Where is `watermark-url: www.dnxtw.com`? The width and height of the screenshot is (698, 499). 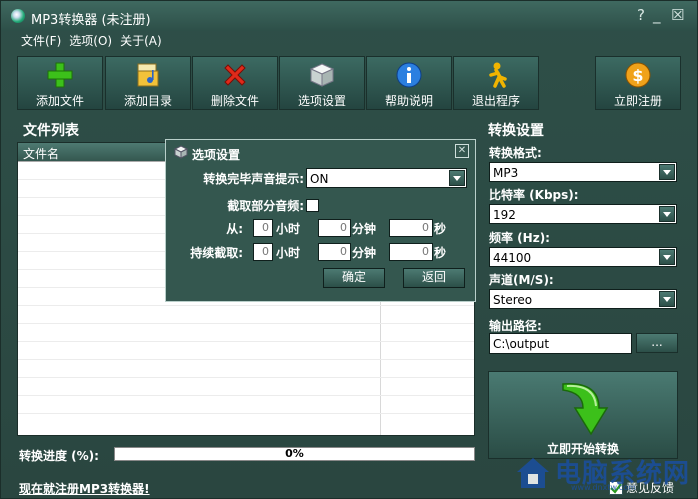
watermark-url: www.dnxtw.com is located at coordinates (603, 487).